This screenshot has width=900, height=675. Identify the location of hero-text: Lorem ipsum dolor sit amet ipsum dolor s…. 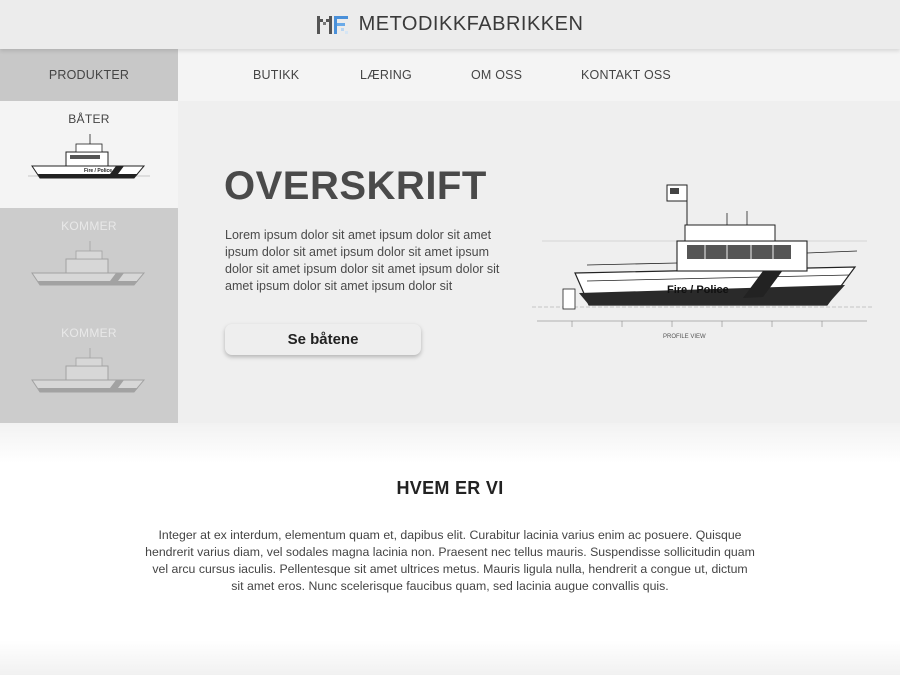
(362, 260).